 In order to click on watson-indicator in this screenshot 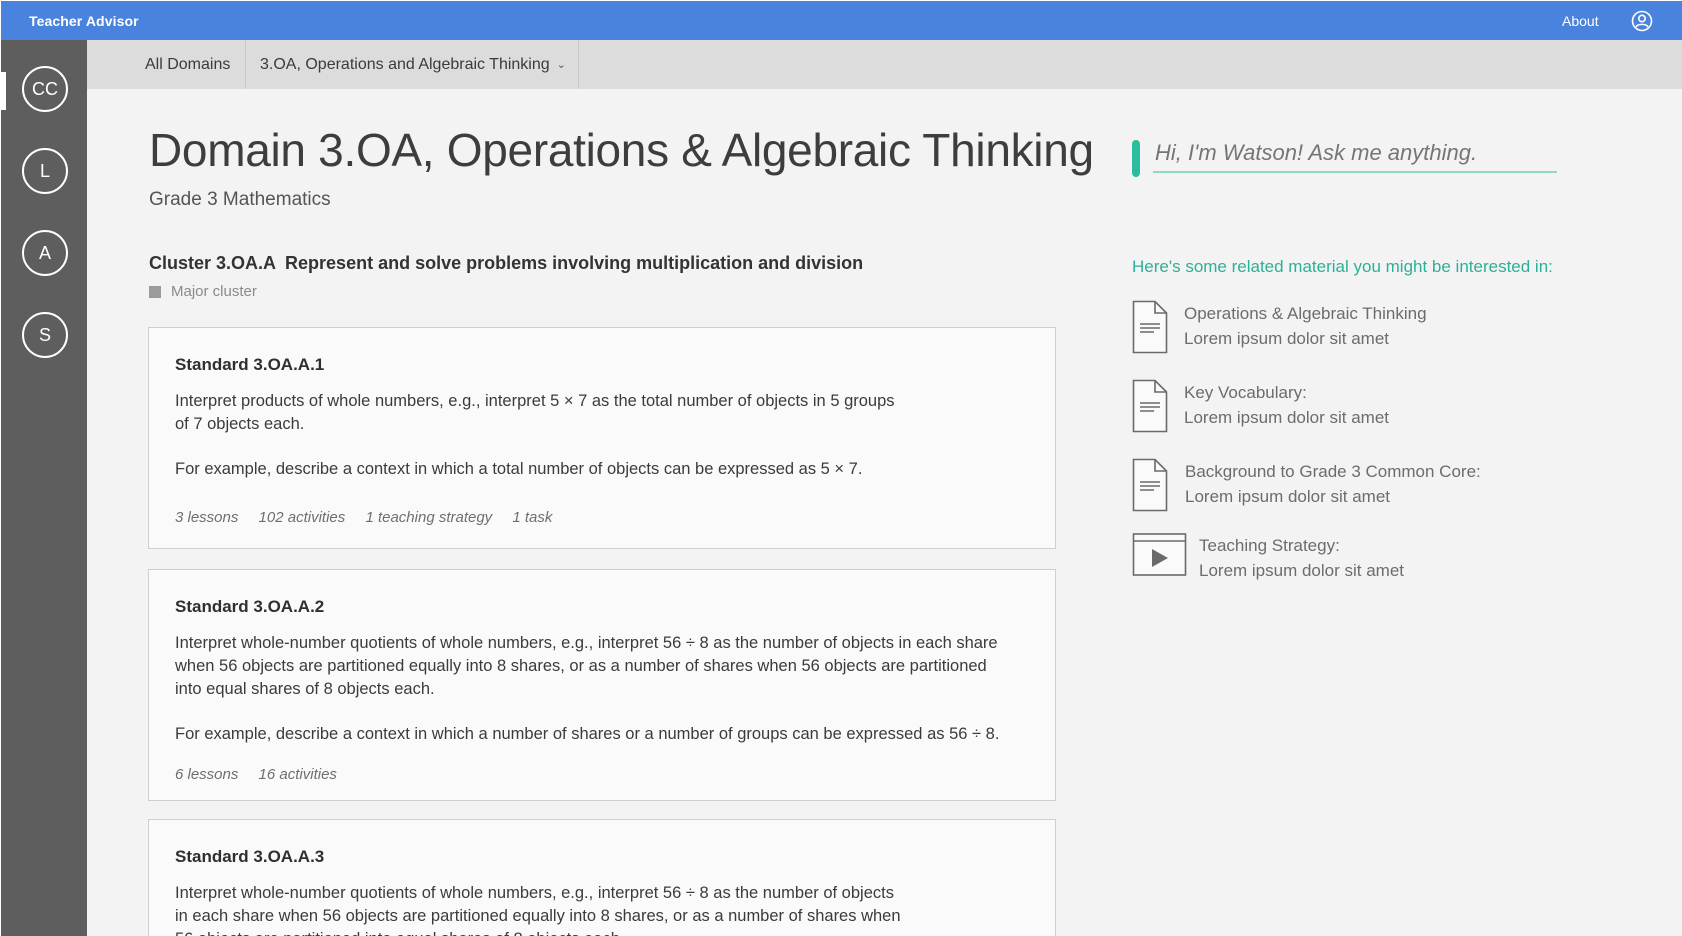, I will do `click(1136, 158)`.